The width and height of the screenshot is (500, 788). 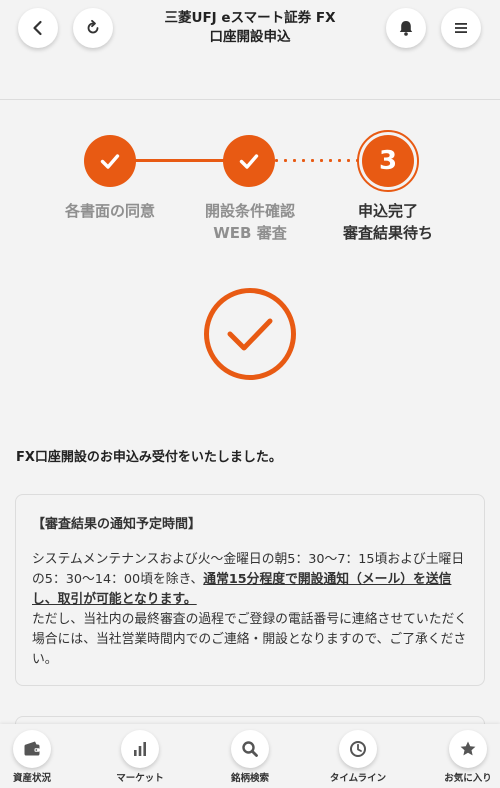 I want to click on tab-market: マーケット, so click(x=140, y=756).